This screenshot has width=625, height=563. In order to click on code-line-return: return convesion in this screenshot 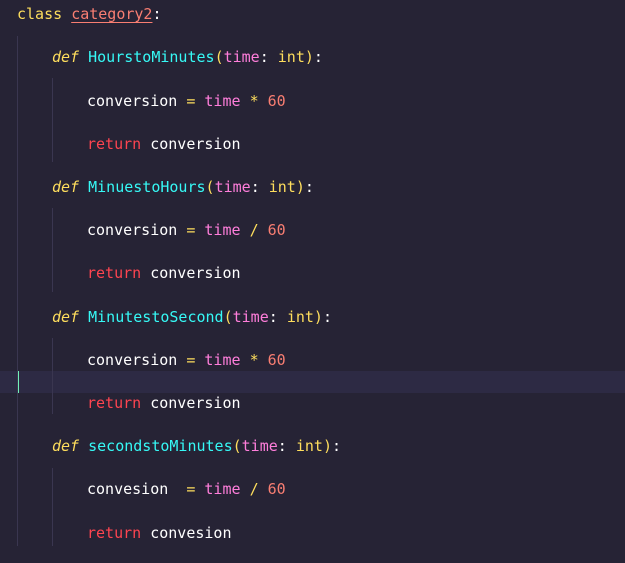, I will do `click(159, 533)`.